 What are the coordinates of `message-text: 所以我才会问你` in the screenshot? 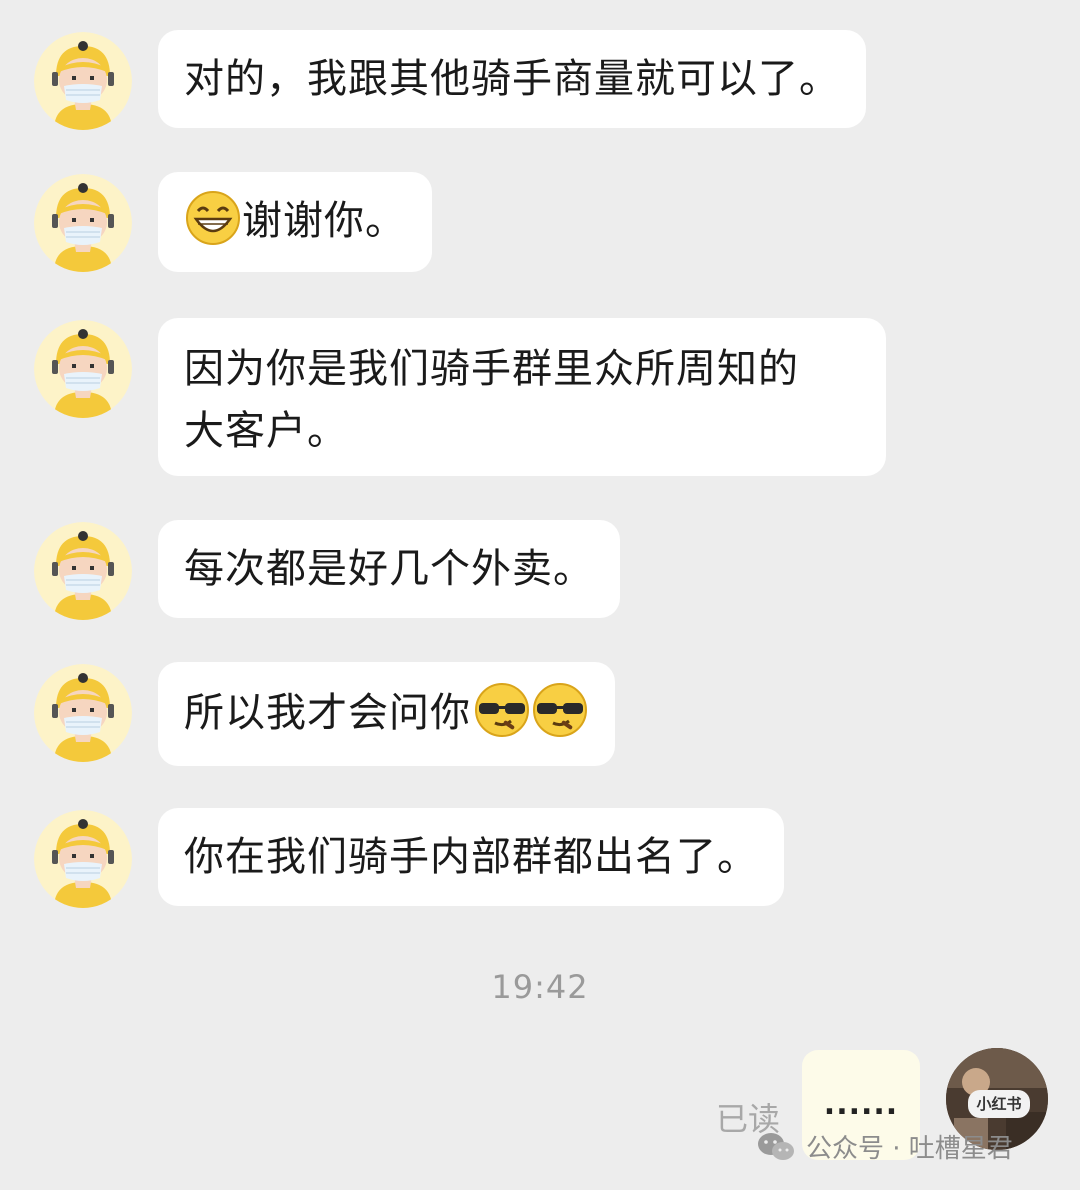 It's located at (327, 713).